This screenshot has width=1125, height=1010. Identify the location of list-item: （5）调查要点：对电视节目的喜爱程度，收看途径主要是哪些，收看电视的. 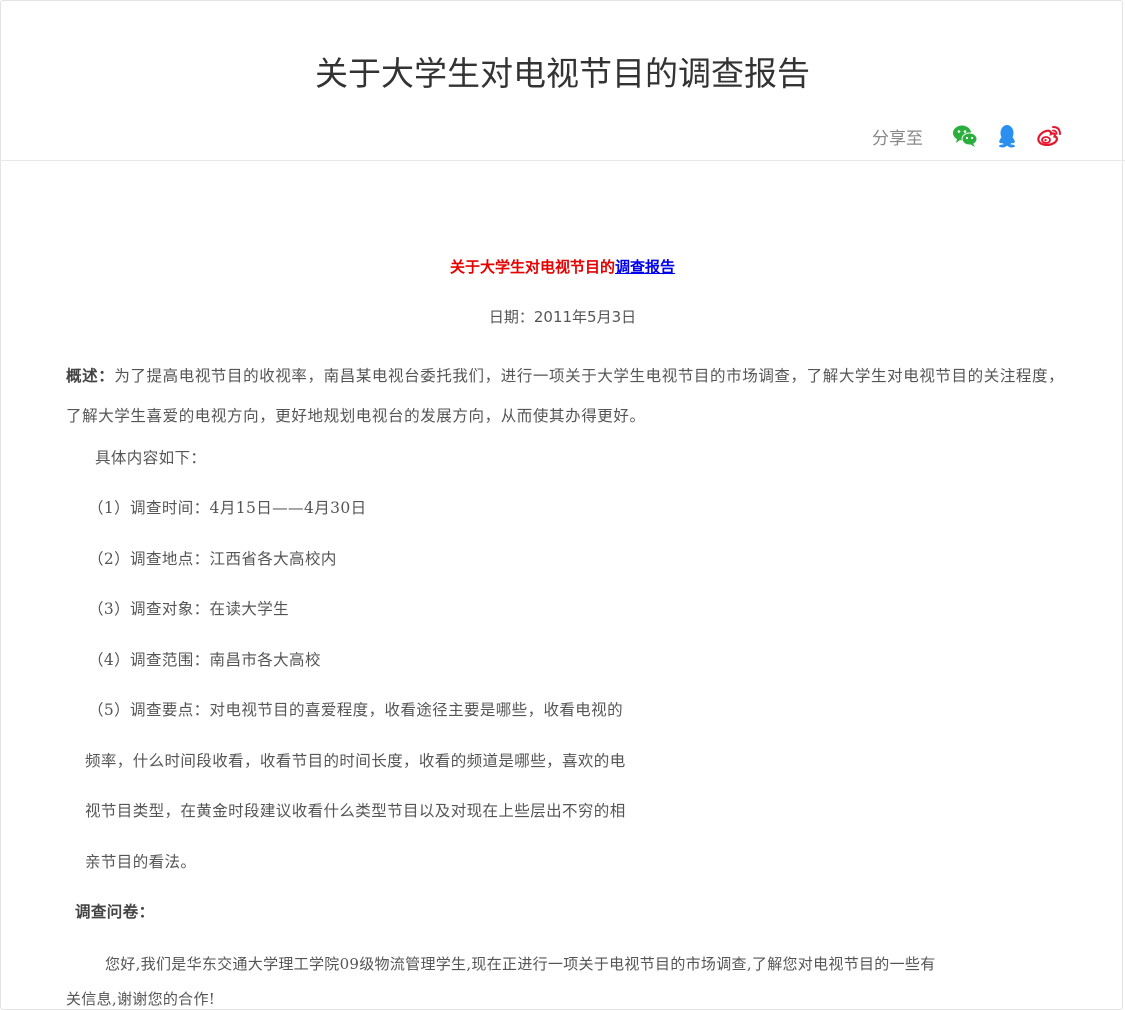
(355, 710).